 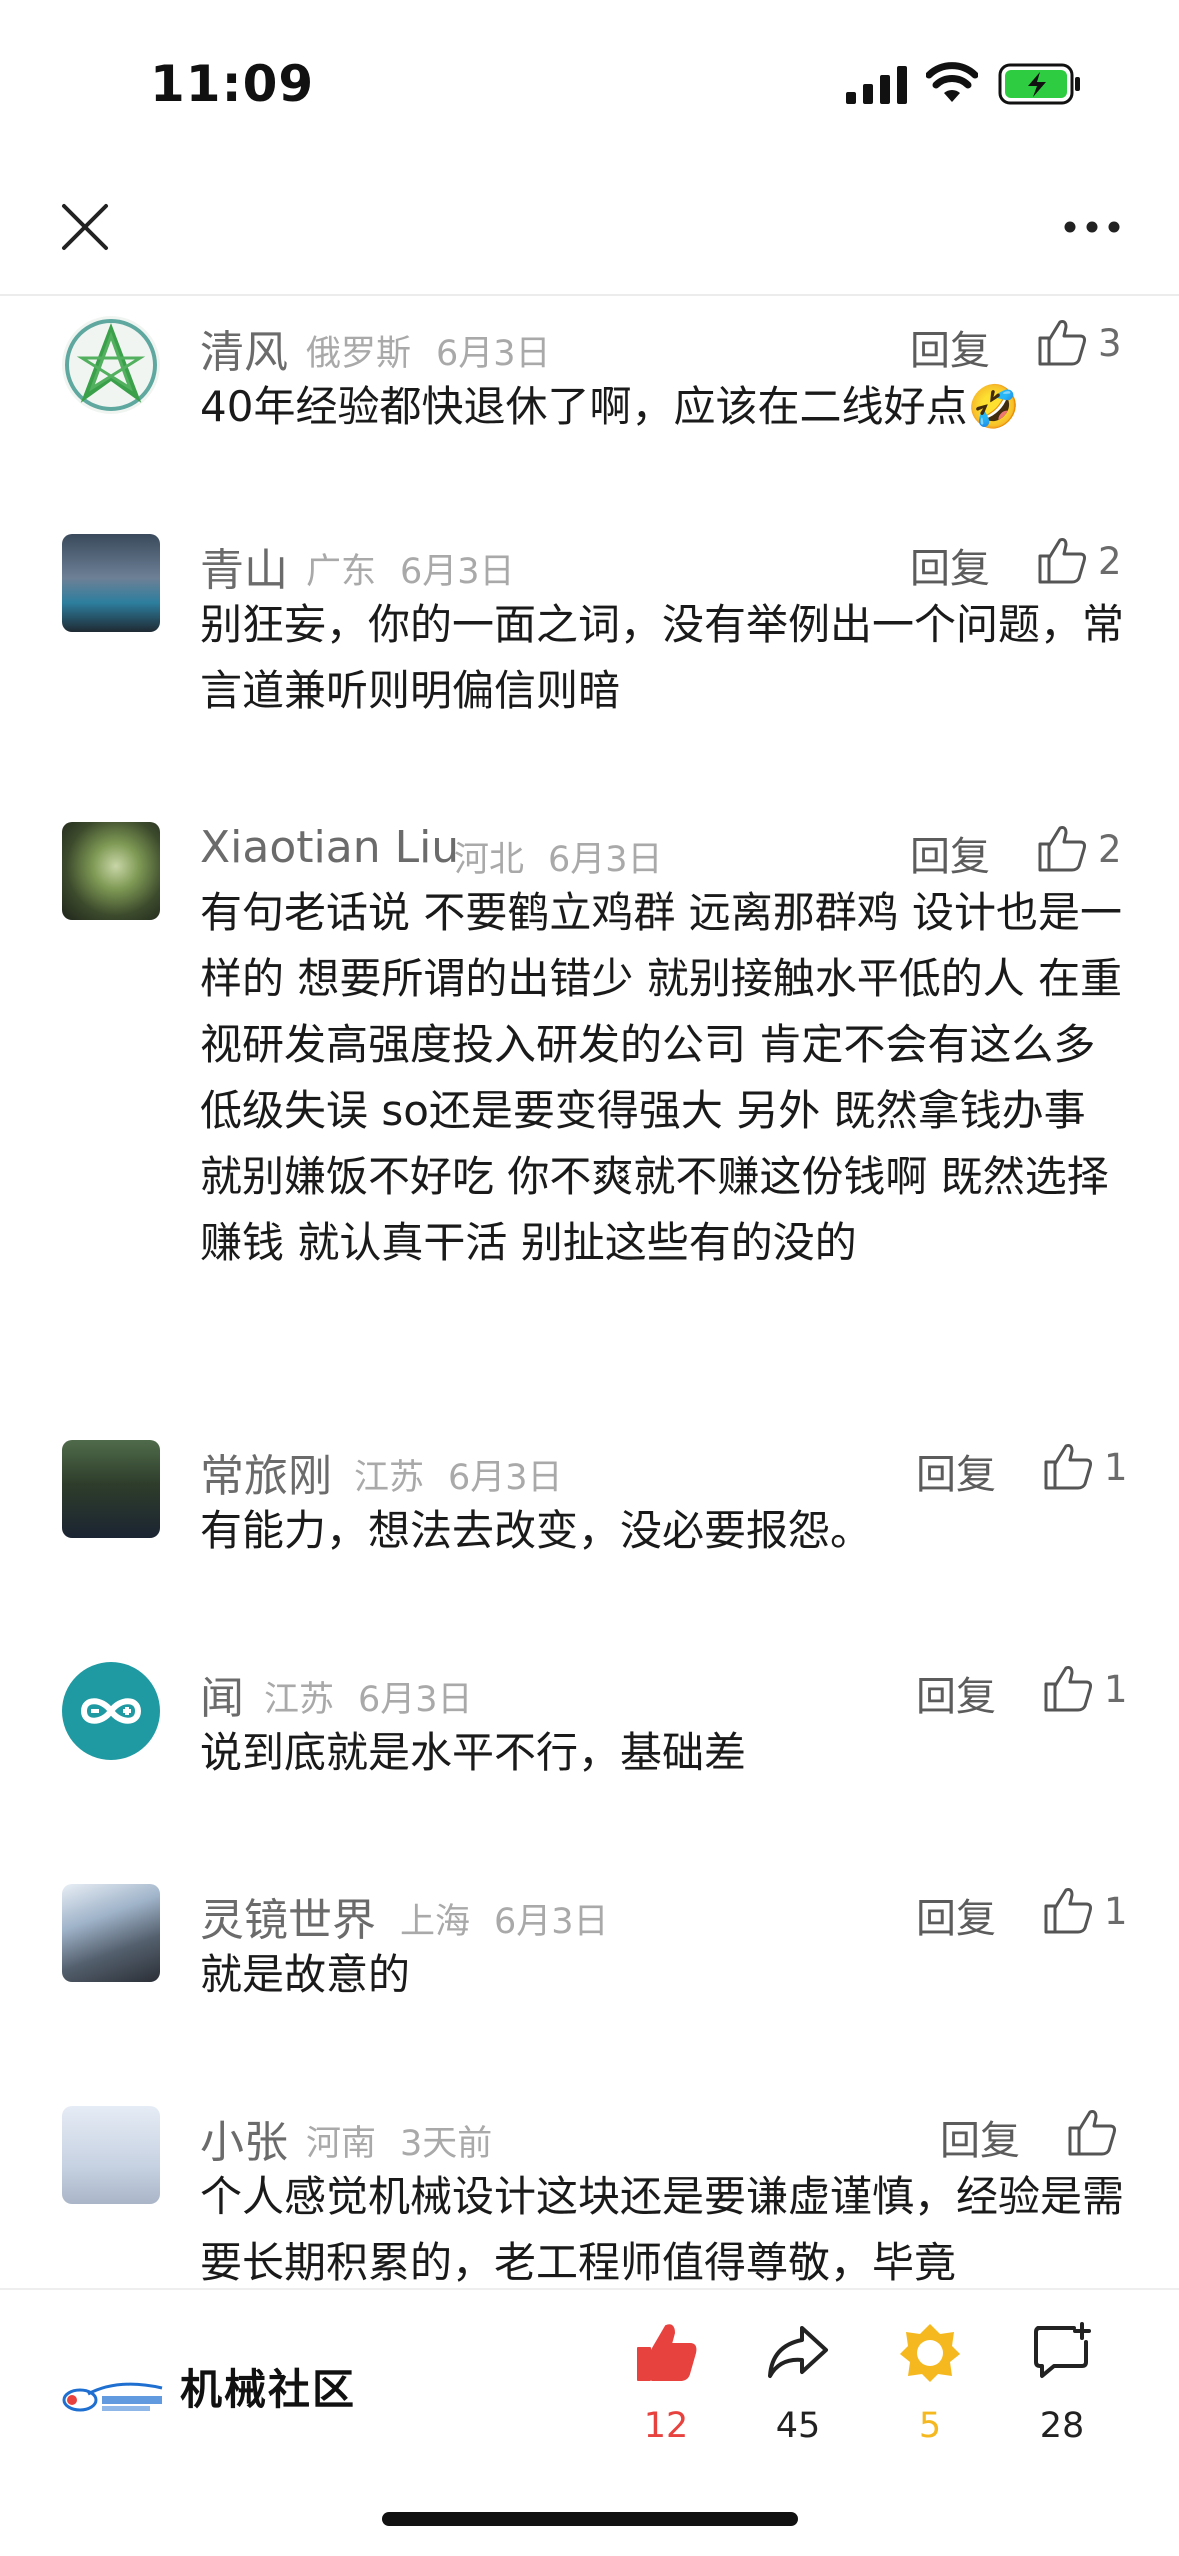 What do you see at coordinates (667, 2352) in the screenshot?
I see `thumbs-up-filled-icon` at bounding box center [667, 2352].